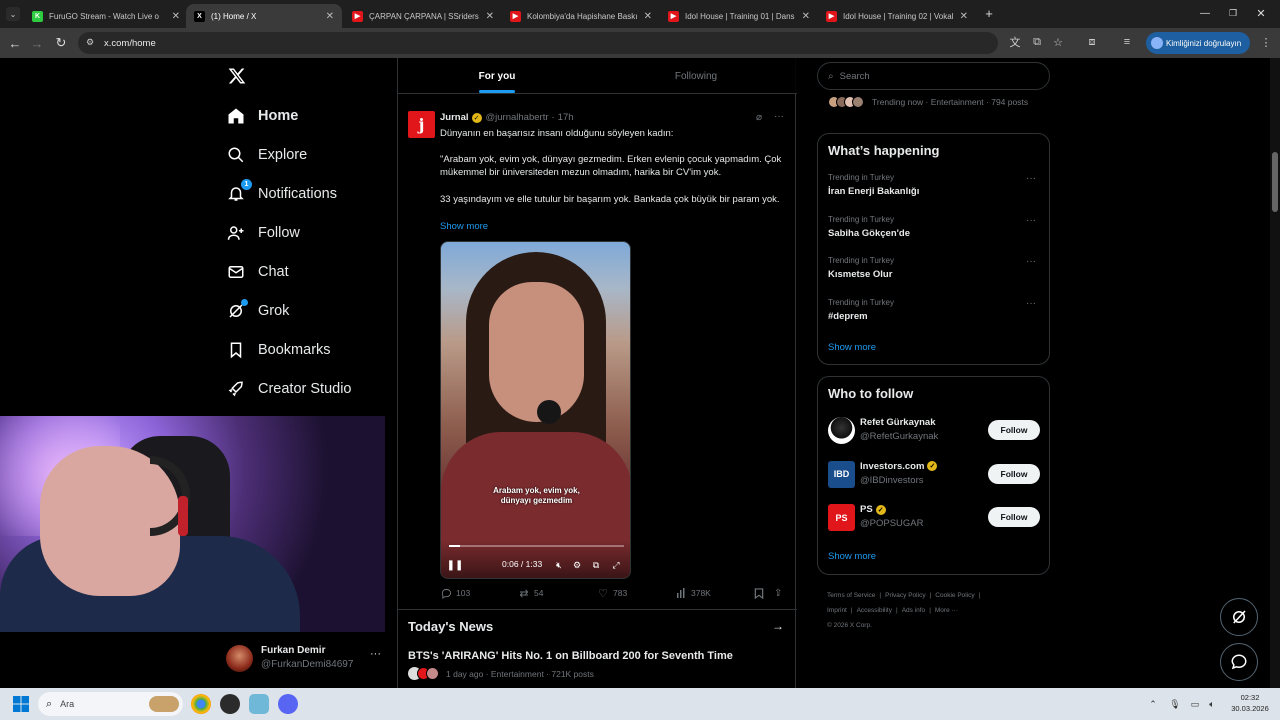 This screenshot has height=720, width=1280. What do you see at coordinates (1212, 704) in the screenshot?
I see `volume-icon: 🔈︎` at bounding box center [1212, 704].